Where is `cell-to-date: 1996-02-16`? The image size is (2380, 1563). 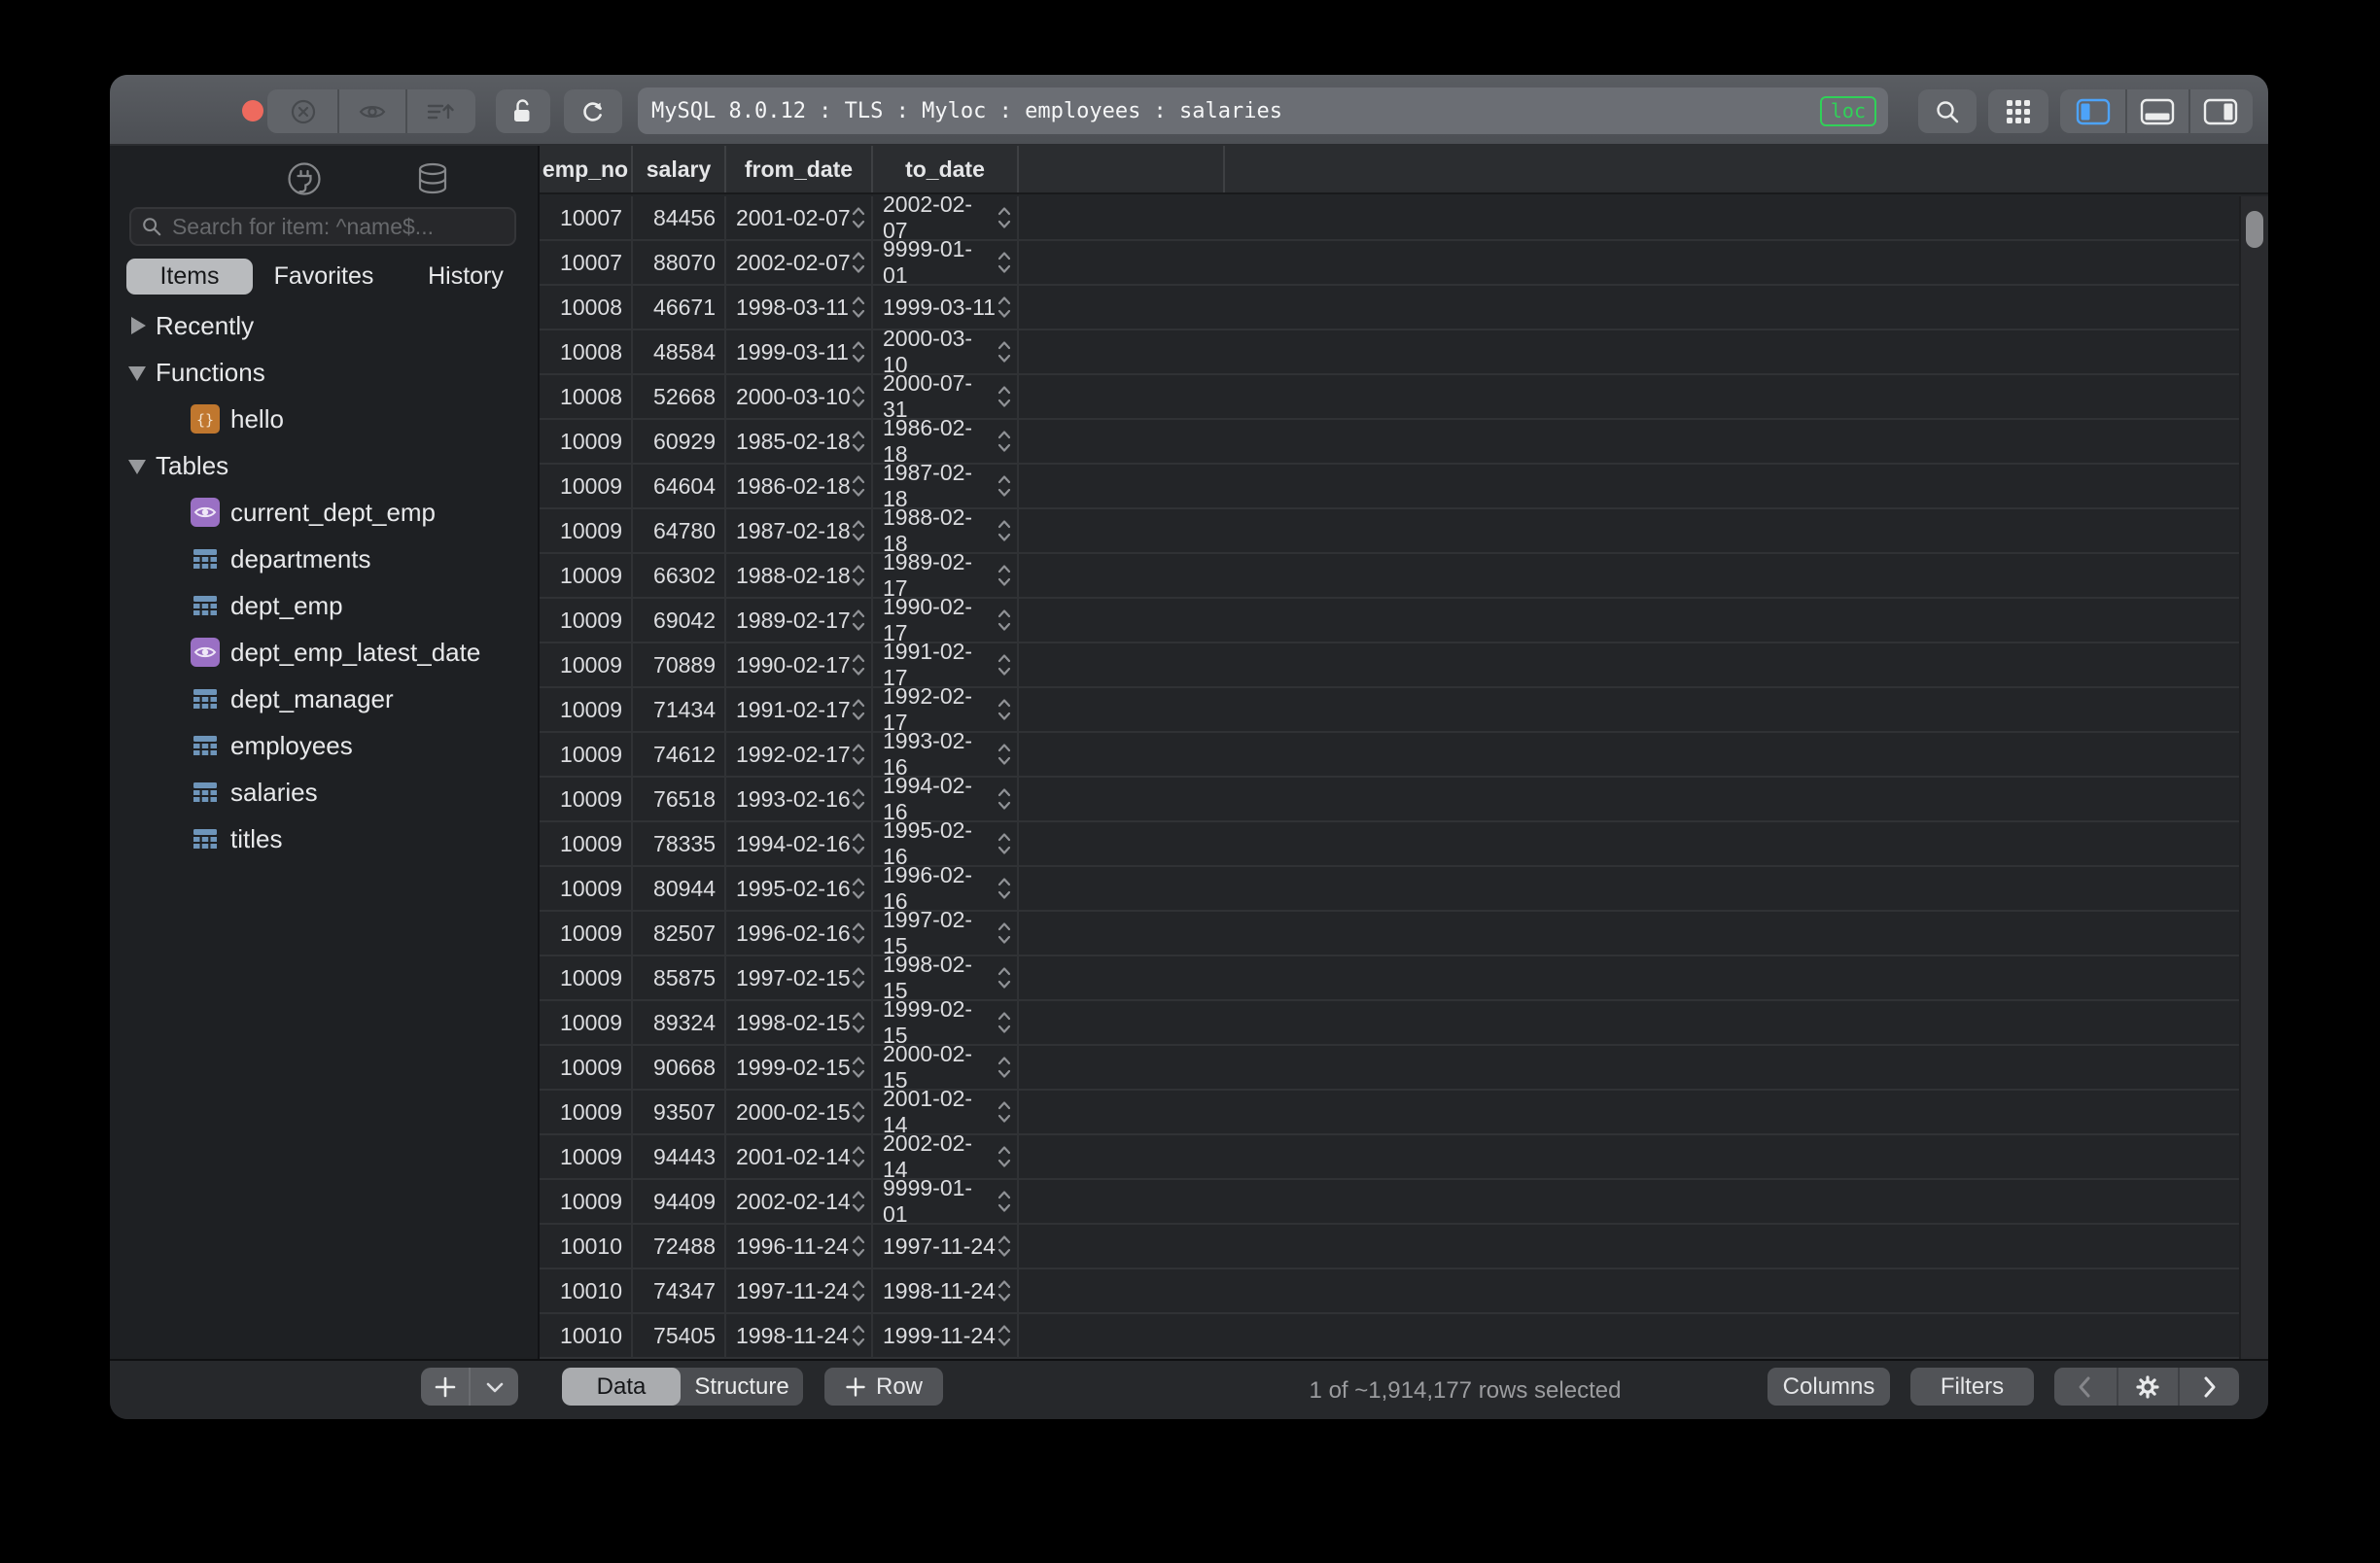 cell-to-date: 1996-02-16 is located at coordinates (946, 888).